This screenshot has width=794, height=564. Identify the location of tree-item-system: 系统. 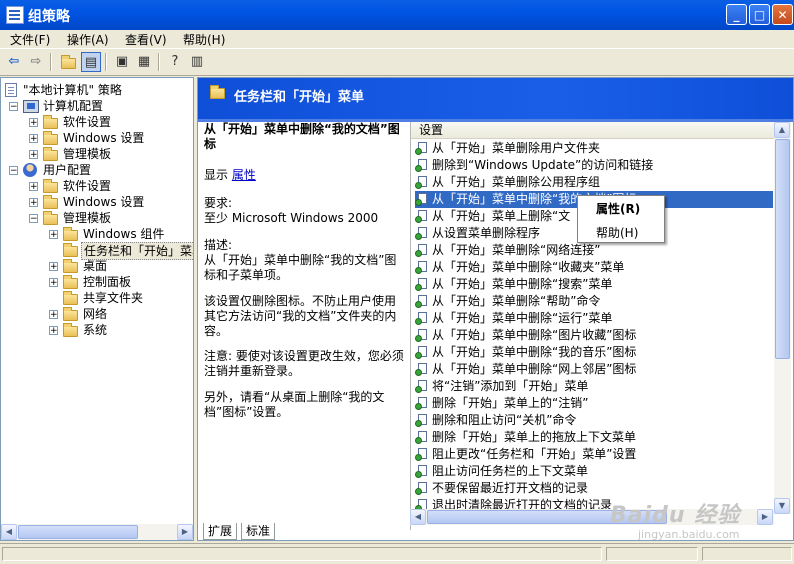
(128, 330).